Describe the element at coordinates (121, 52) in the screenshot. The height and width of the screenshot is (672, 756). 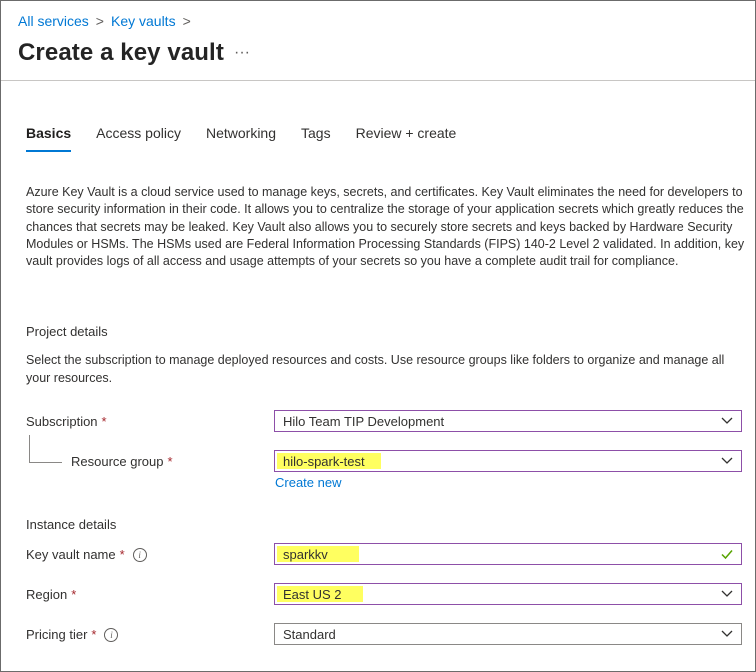
I see `page-title: Create a key vault` at that location.